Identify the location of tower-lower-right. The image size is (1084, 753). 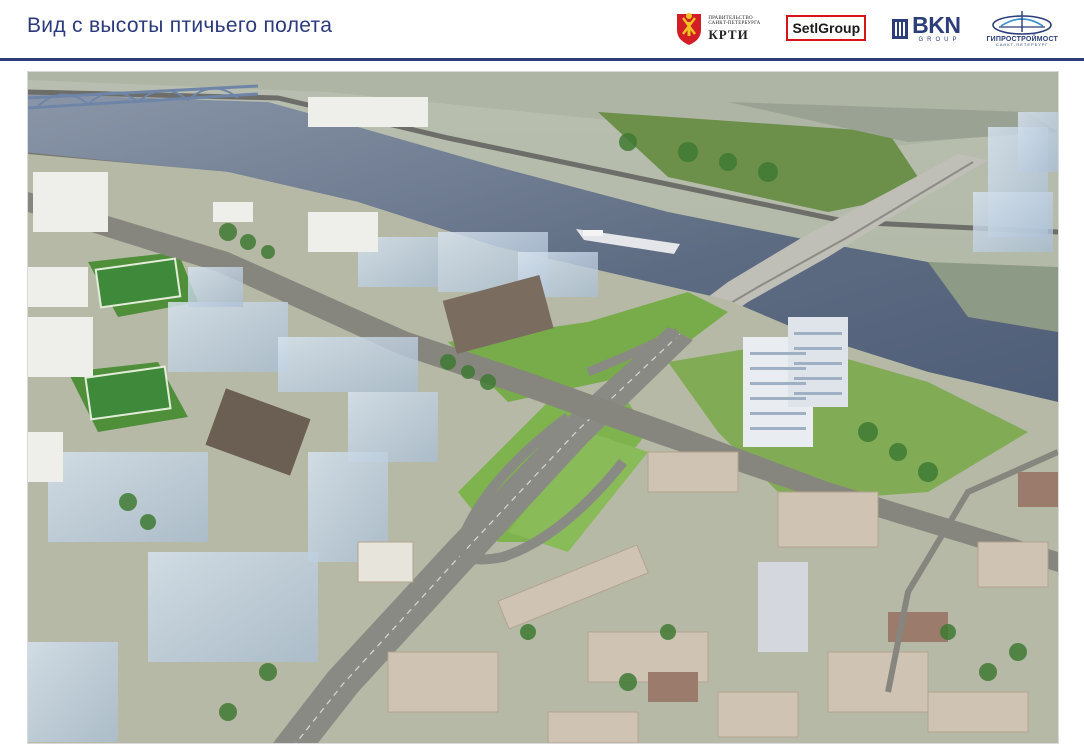
(783, 607).